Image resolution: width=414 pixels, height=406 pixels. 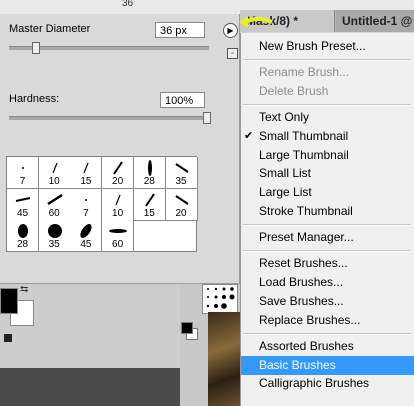 What do you see at coordinates (90, 387) in the screenshot?
I see `workspace-background` at bounding box center [90, 387].